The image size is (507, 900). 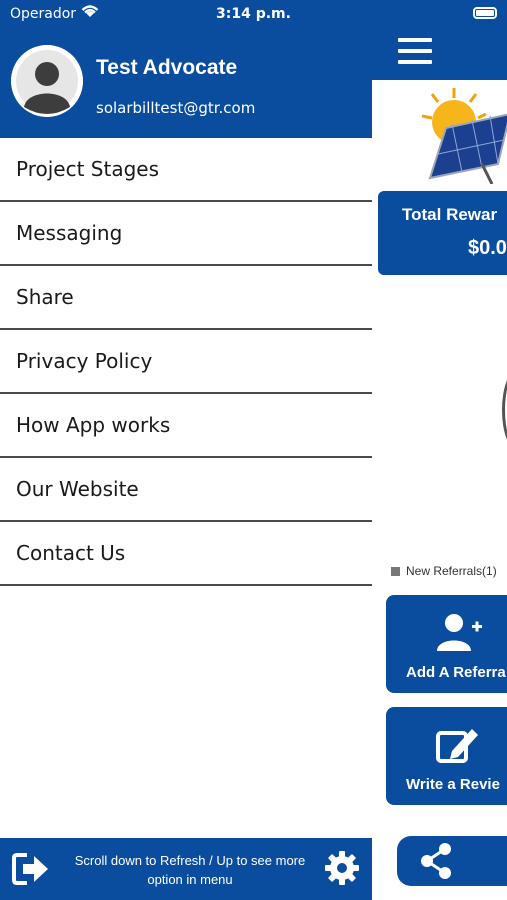 What do you see at coordinates (69, 233) in the screenshot?
I see `menu-item-label: Messaging` at bounding box center [69, 233].